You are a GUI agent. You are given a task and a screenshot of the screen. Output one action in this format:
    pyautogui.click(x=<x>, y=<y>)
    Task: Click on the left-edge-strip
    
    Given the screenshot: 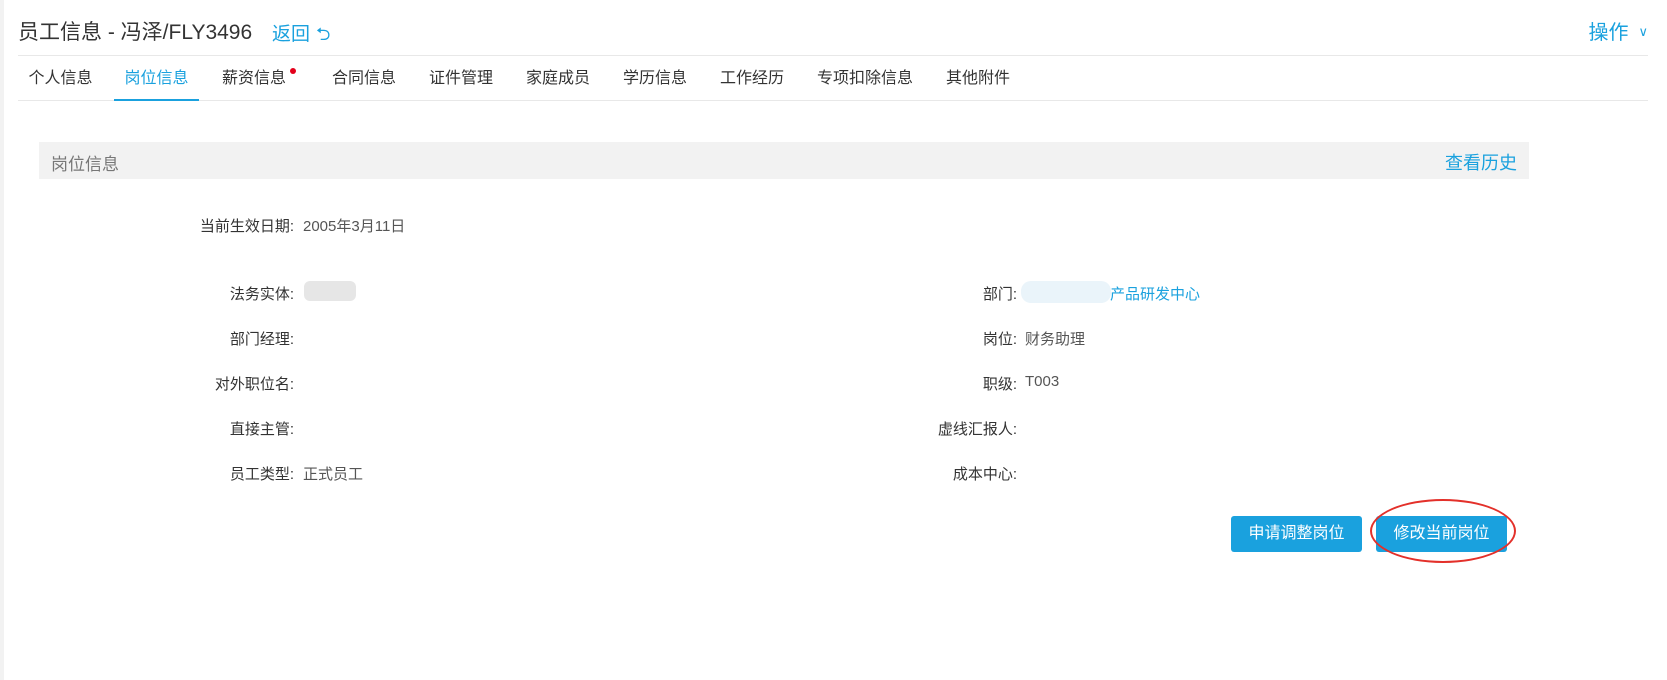 What is the action you would take?
    pyautogui.click(x=2, y=340)
    